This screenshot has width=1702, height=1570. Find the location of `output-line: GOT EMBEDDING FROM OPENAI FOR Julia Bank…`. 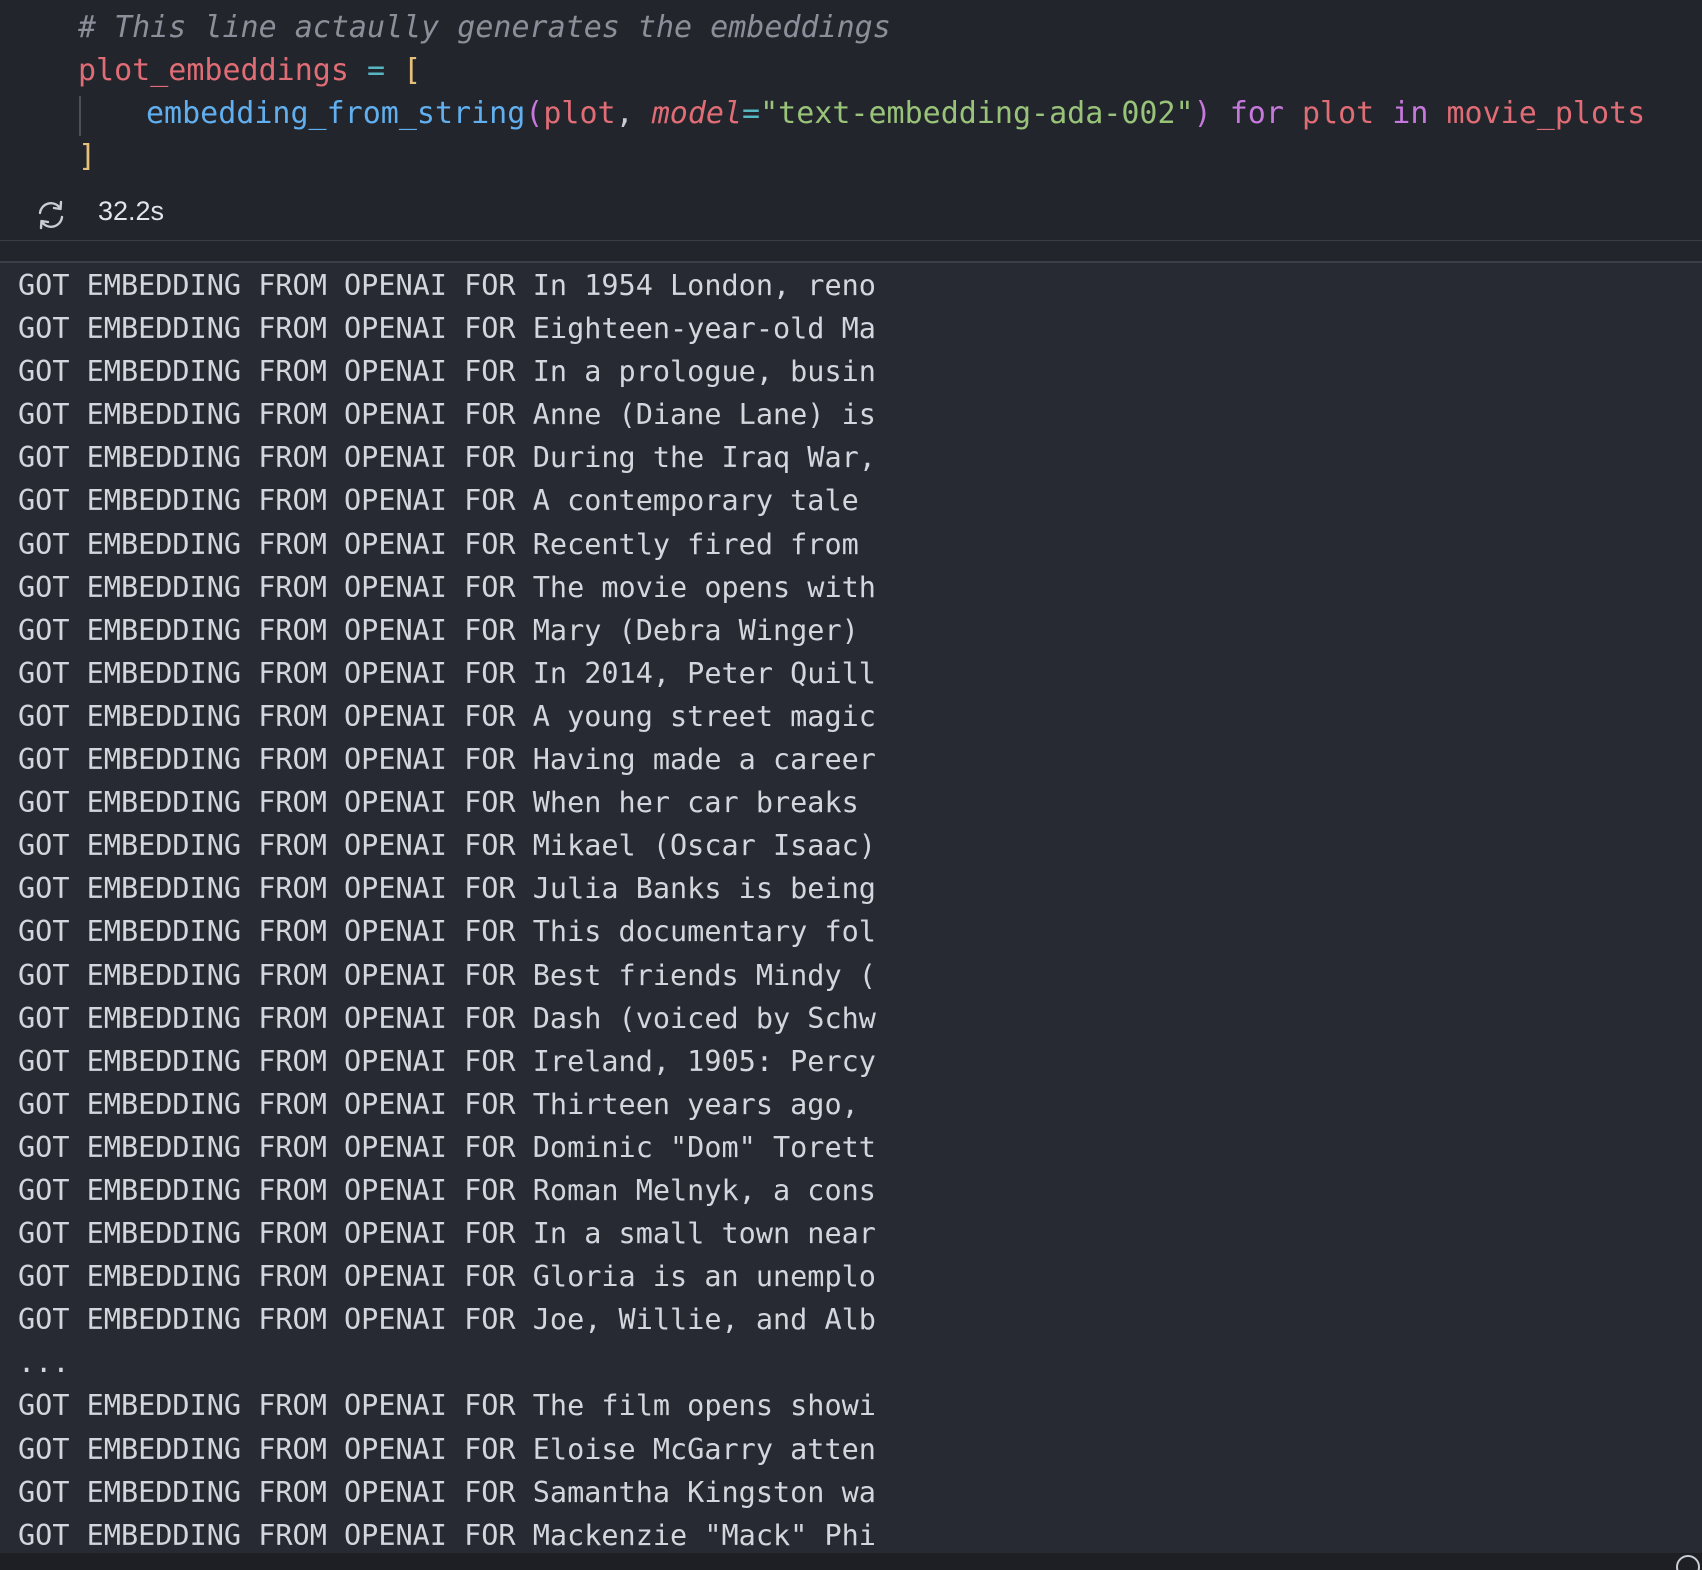

output-line: GOT EMBEDDING FROM OPENAI FOR Julia Bank… is located at coordinates (447, 889).